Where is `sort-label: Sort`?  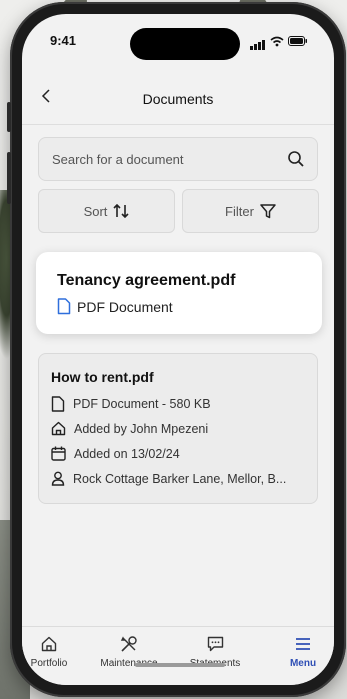
sort-label: Sort is located at coordinates (95, 211).